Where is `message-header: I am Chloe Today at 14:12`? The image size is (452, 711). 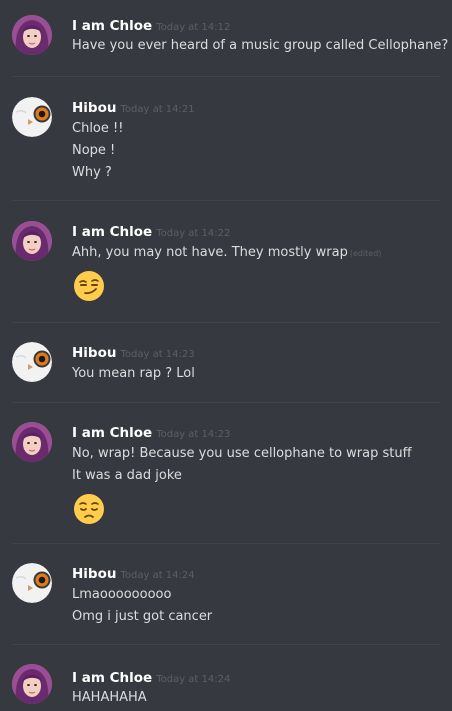
message-header: I am Chloe Today at 14:12 is located at coordinates (151, 24).